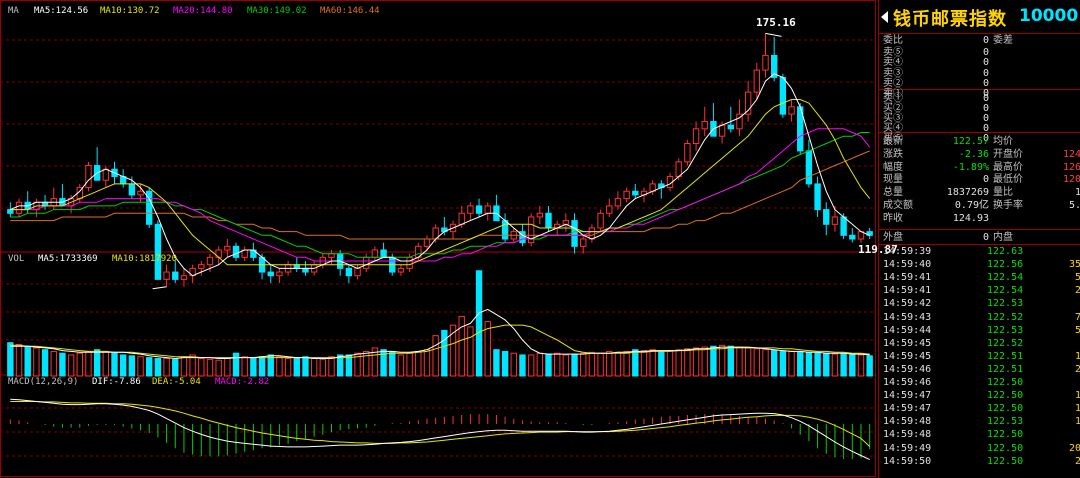 This screenshot has height=478, width=1080. What do you see at coordinates (1003, 193) in the screenshot?
I see `stat-label-2: 量比` at bounding box center [1003, 193].